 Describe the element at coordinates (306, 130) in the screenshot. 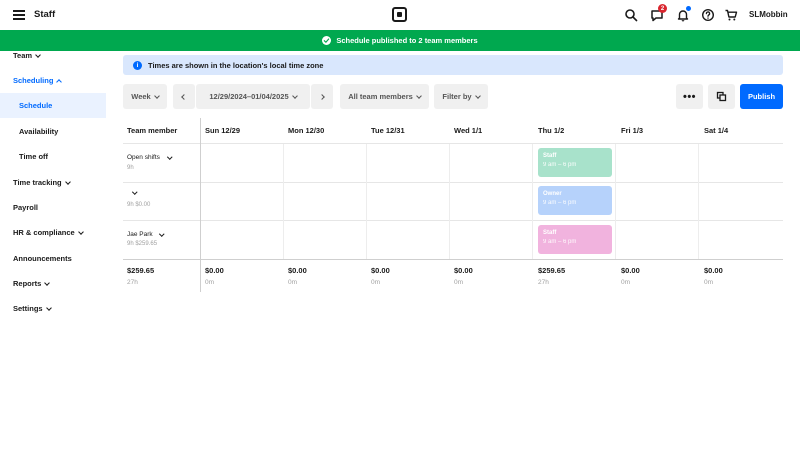

I see `day-header: Mon 12/30` at that location.